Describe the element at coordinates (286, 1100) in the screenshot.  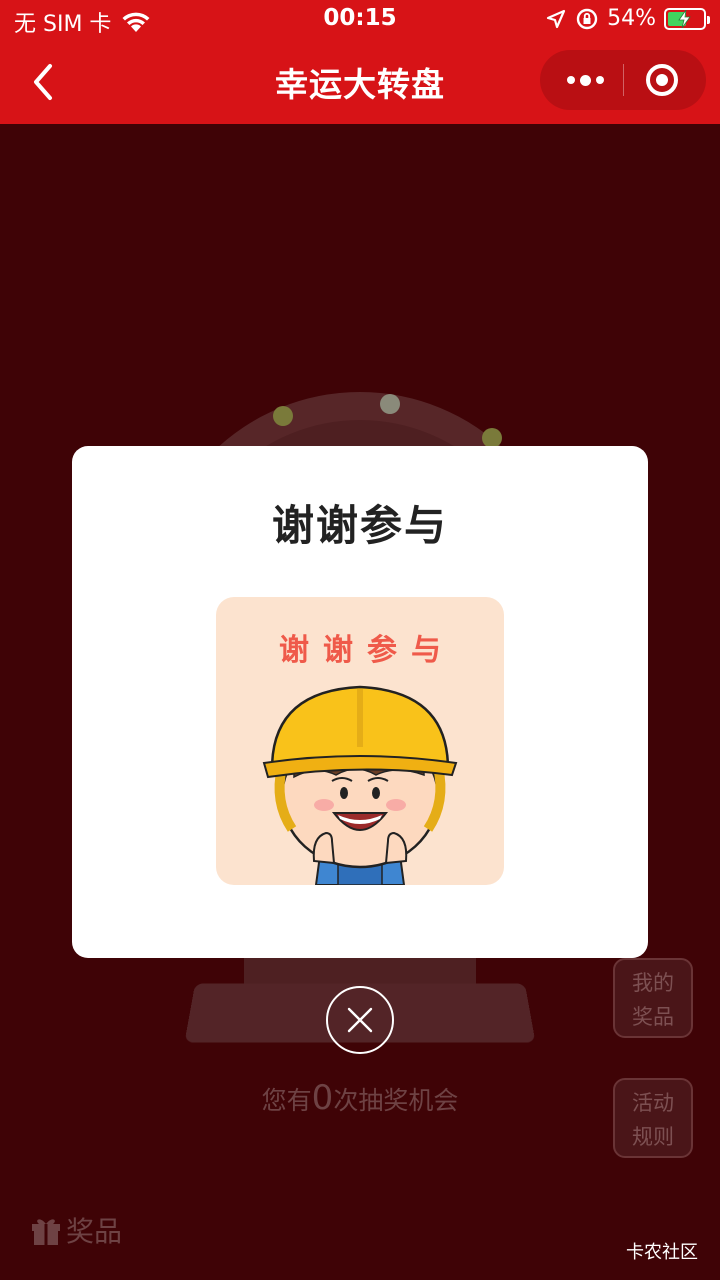
I see `chances-prefix: 您有` at that location.